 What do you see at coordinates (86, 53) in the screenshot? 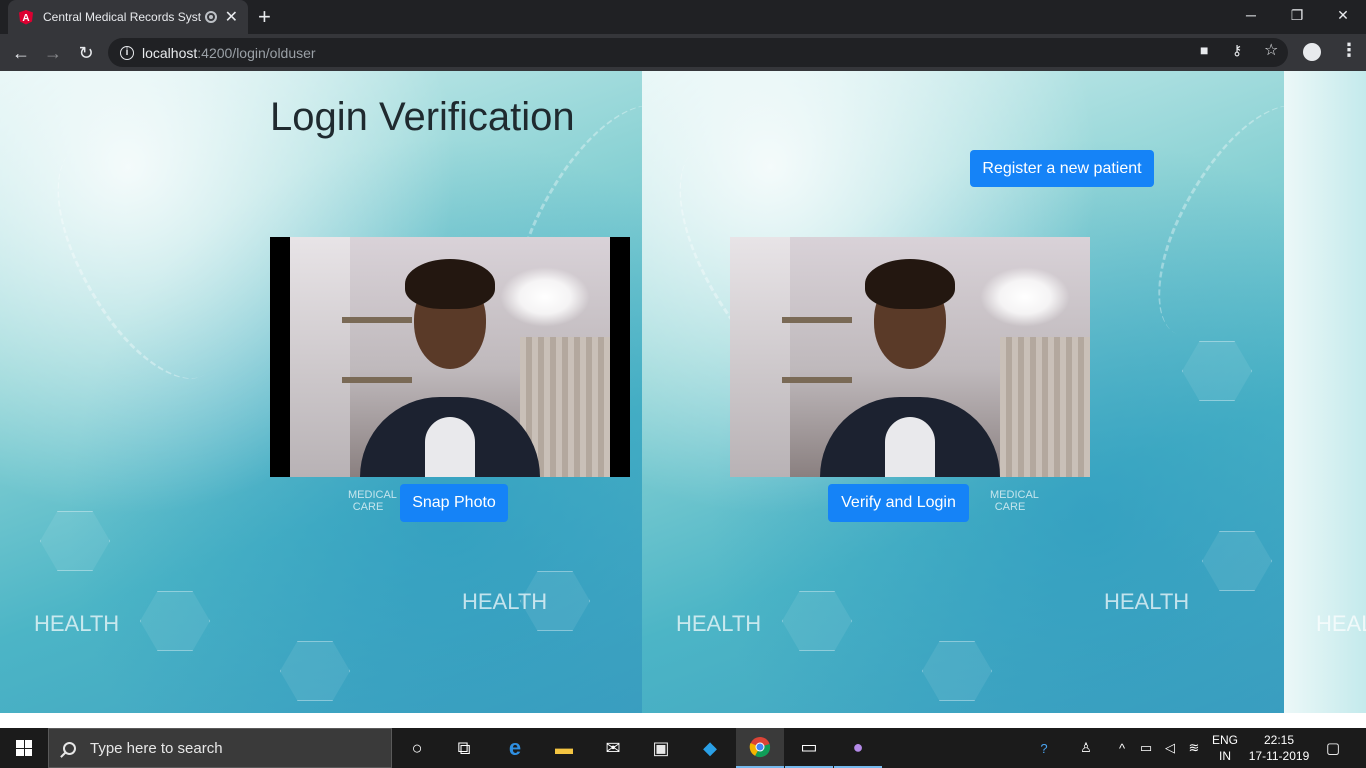
I see `reload-button: ↻` at bounding box center [86, 53].